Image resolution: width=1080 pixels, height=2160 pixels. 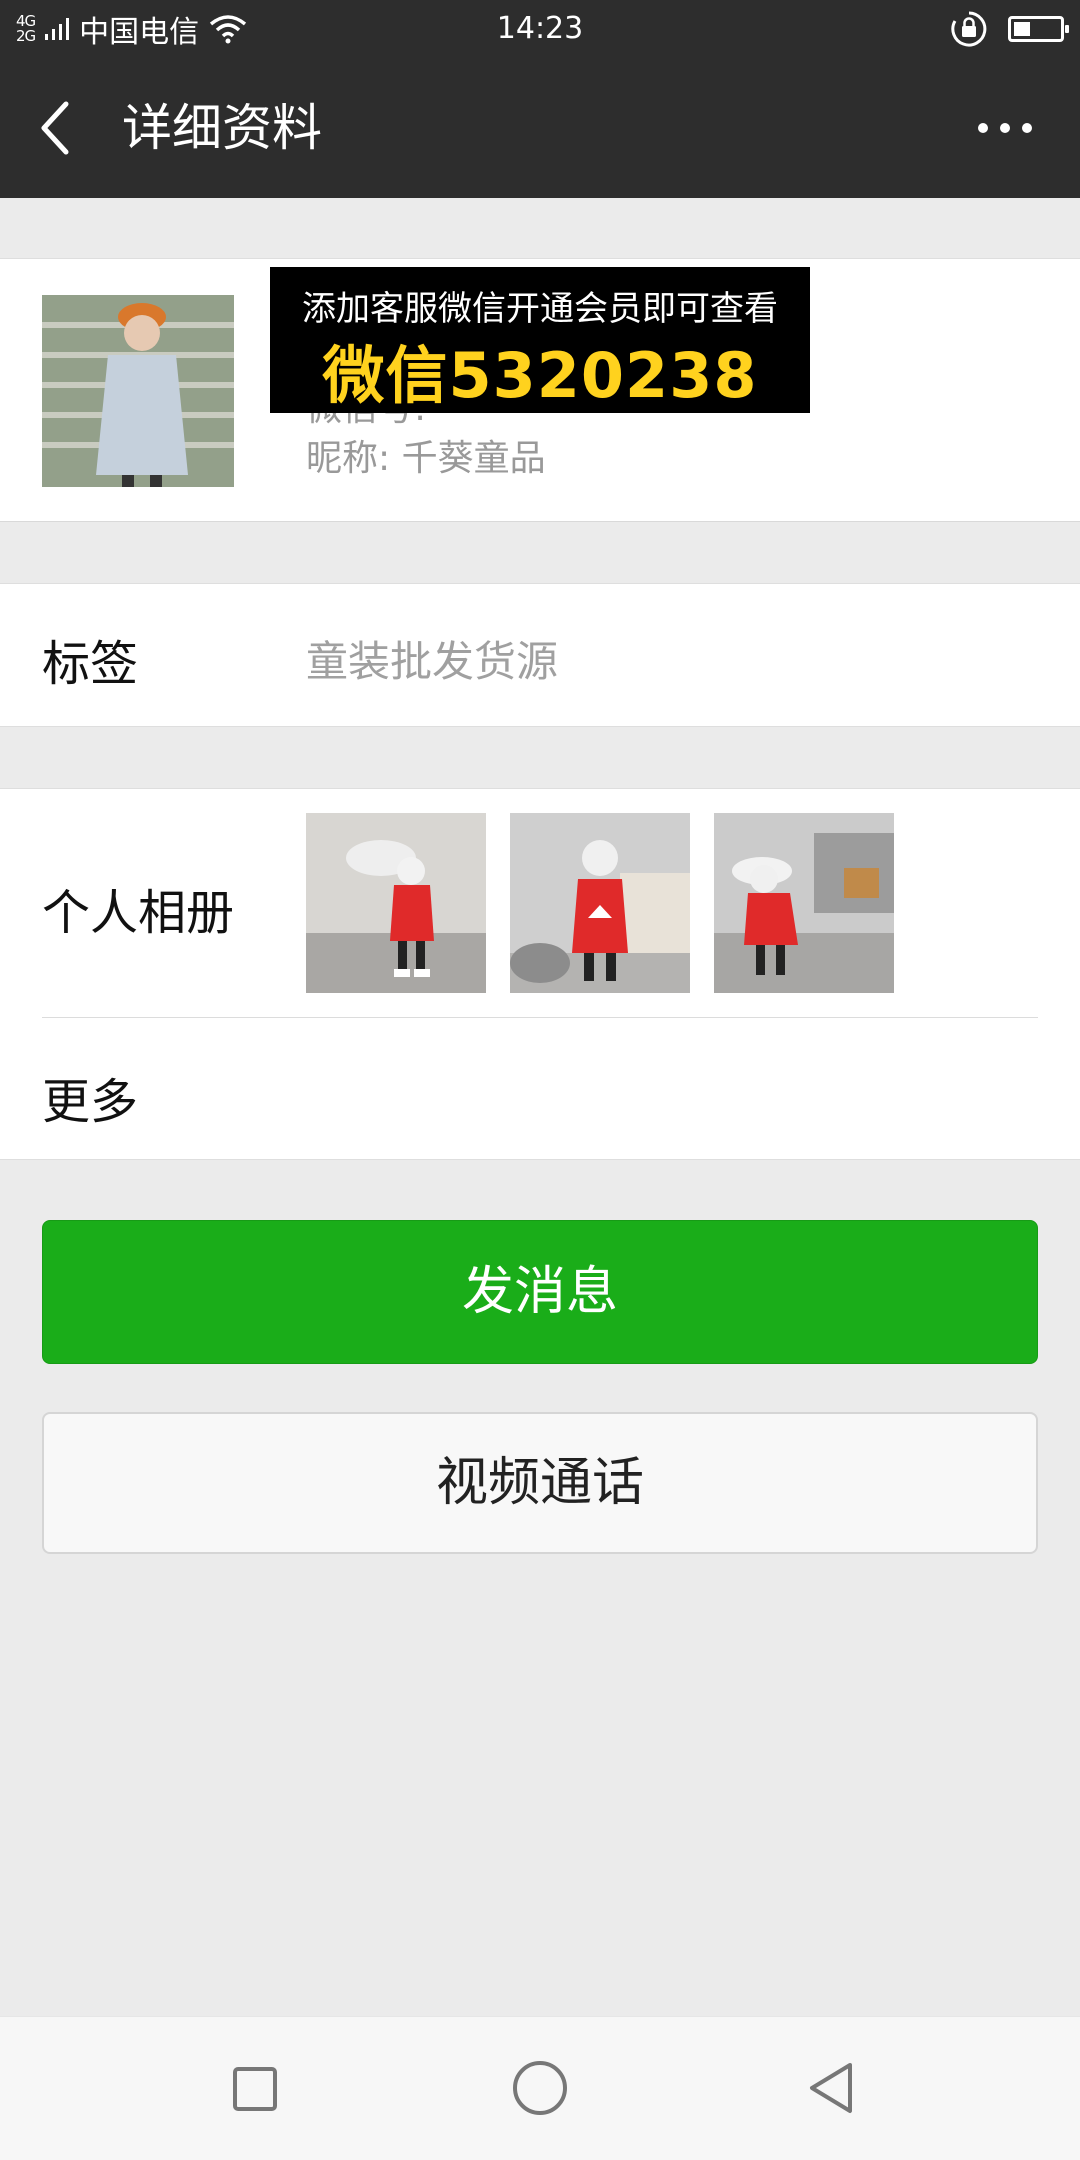 I want to click on nickname: 昵称: 千葵童品, so click(x=426, y=458).